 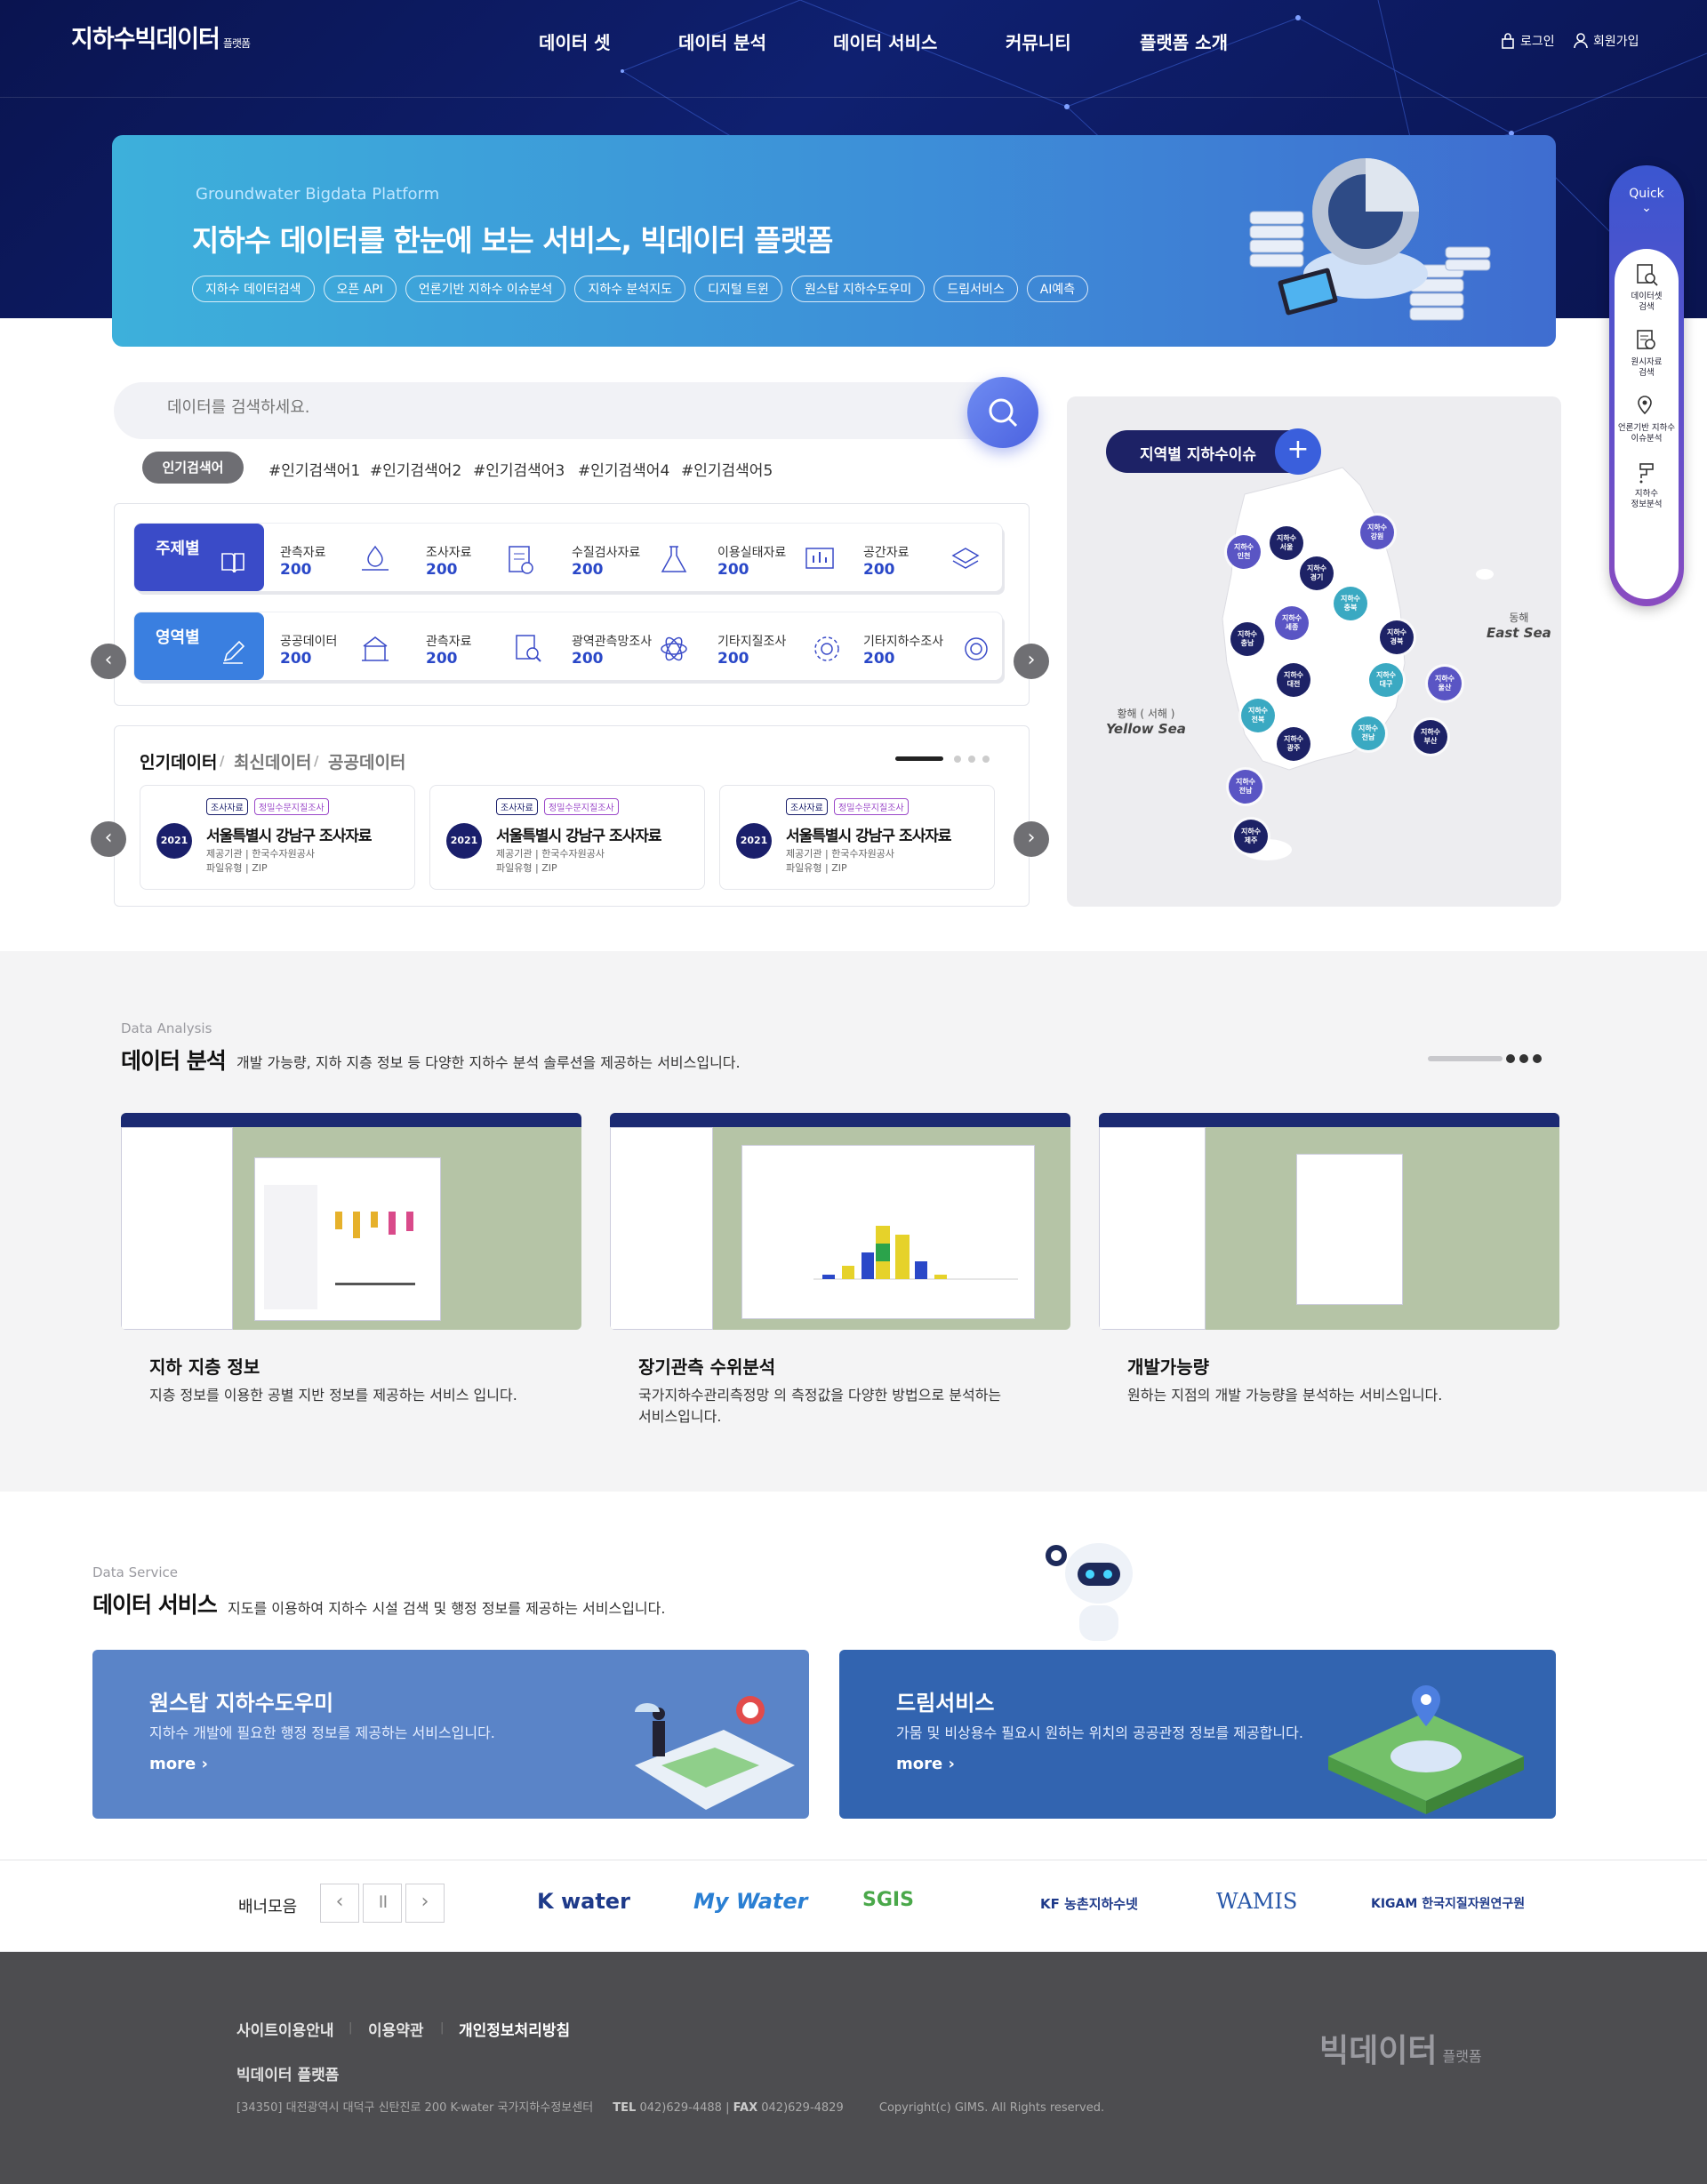 What do you see at coordinates (396, 2029) in the screenshot?
I see `footer-link-terms: 이용약관` at bounding box center [396, 2029].